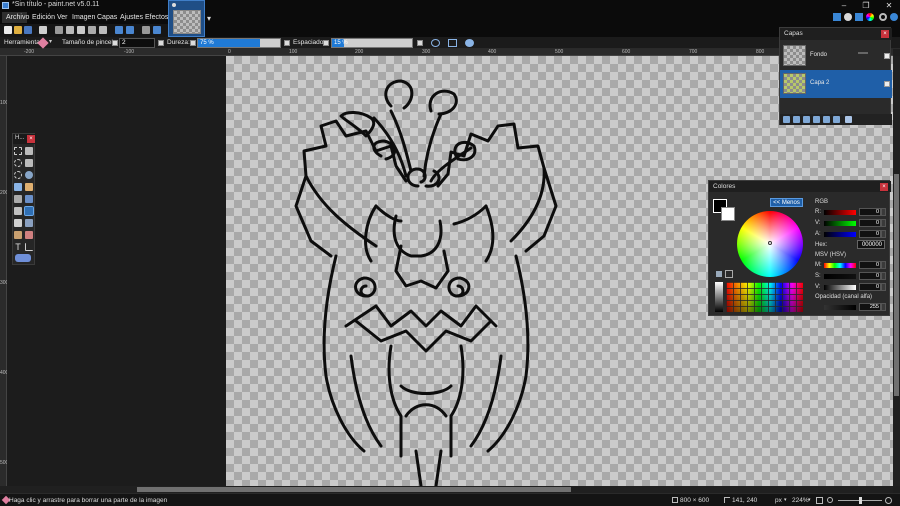  What do you see at coordinates (870, 276) in the screenshot?
I see `saturation-input: 0` at bounding box center [870, 276].